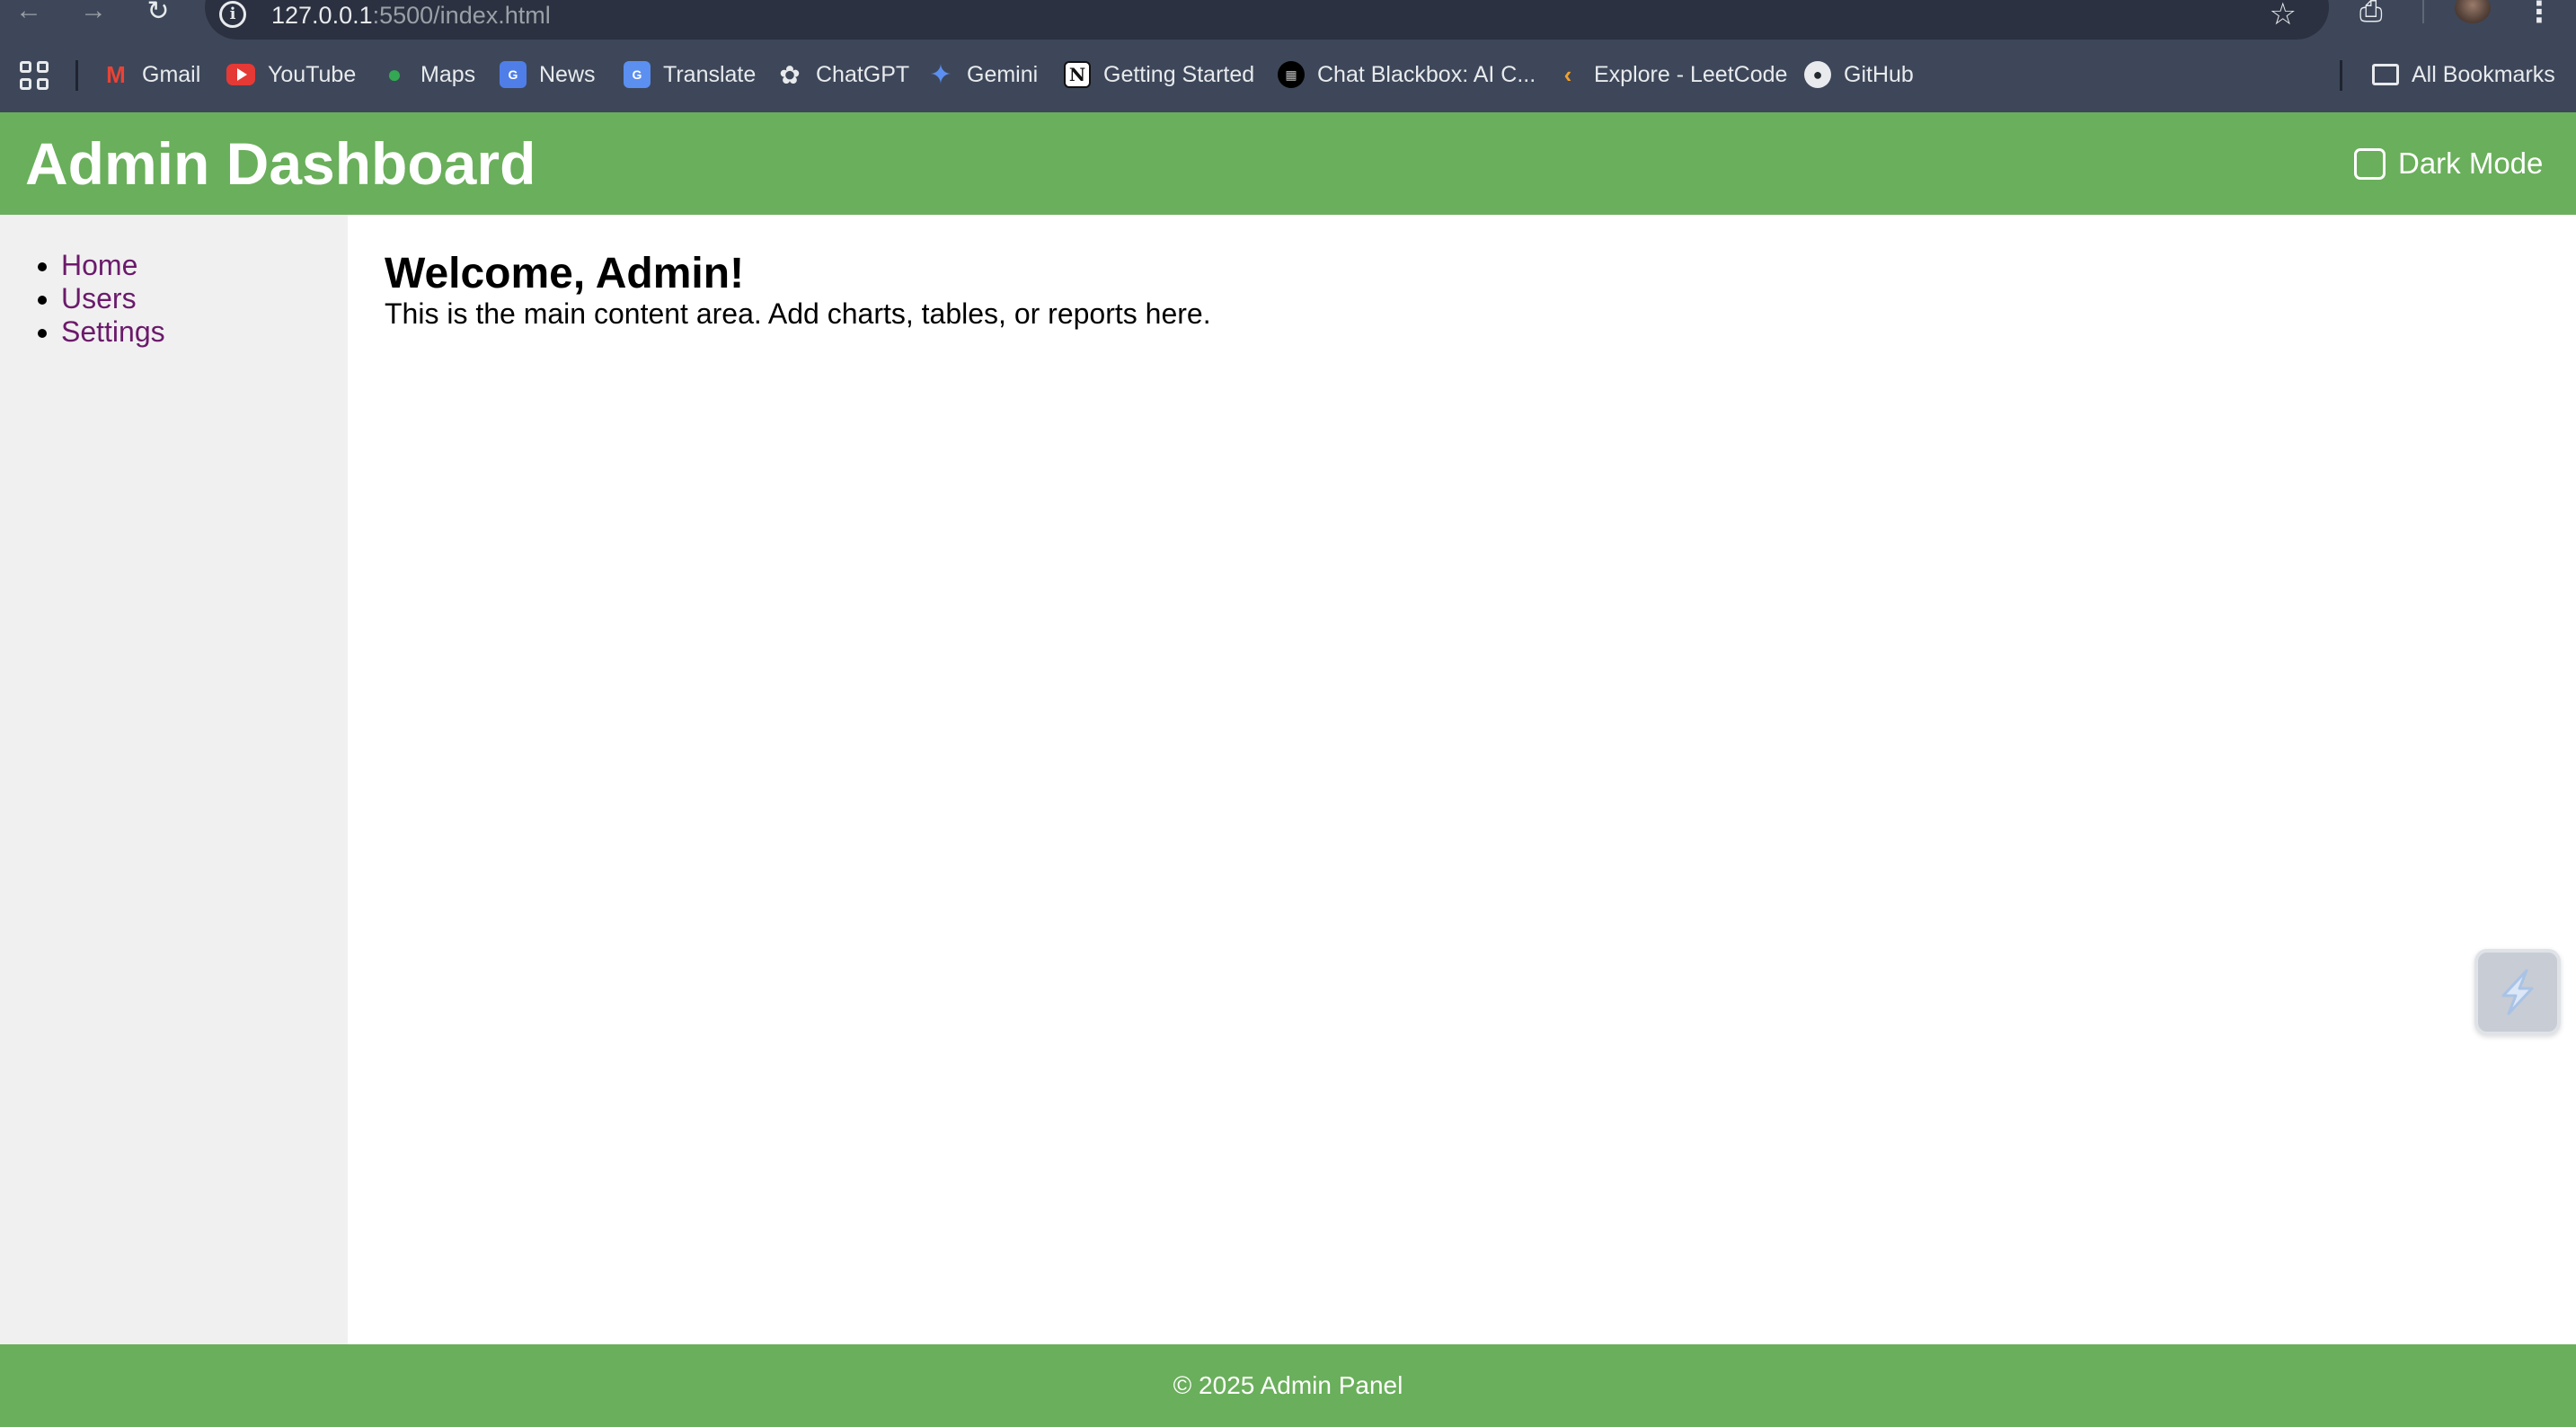 This screenshot has height=1427, width=2576. I want to click on gemini-icon: ✦, so click(940, 74).